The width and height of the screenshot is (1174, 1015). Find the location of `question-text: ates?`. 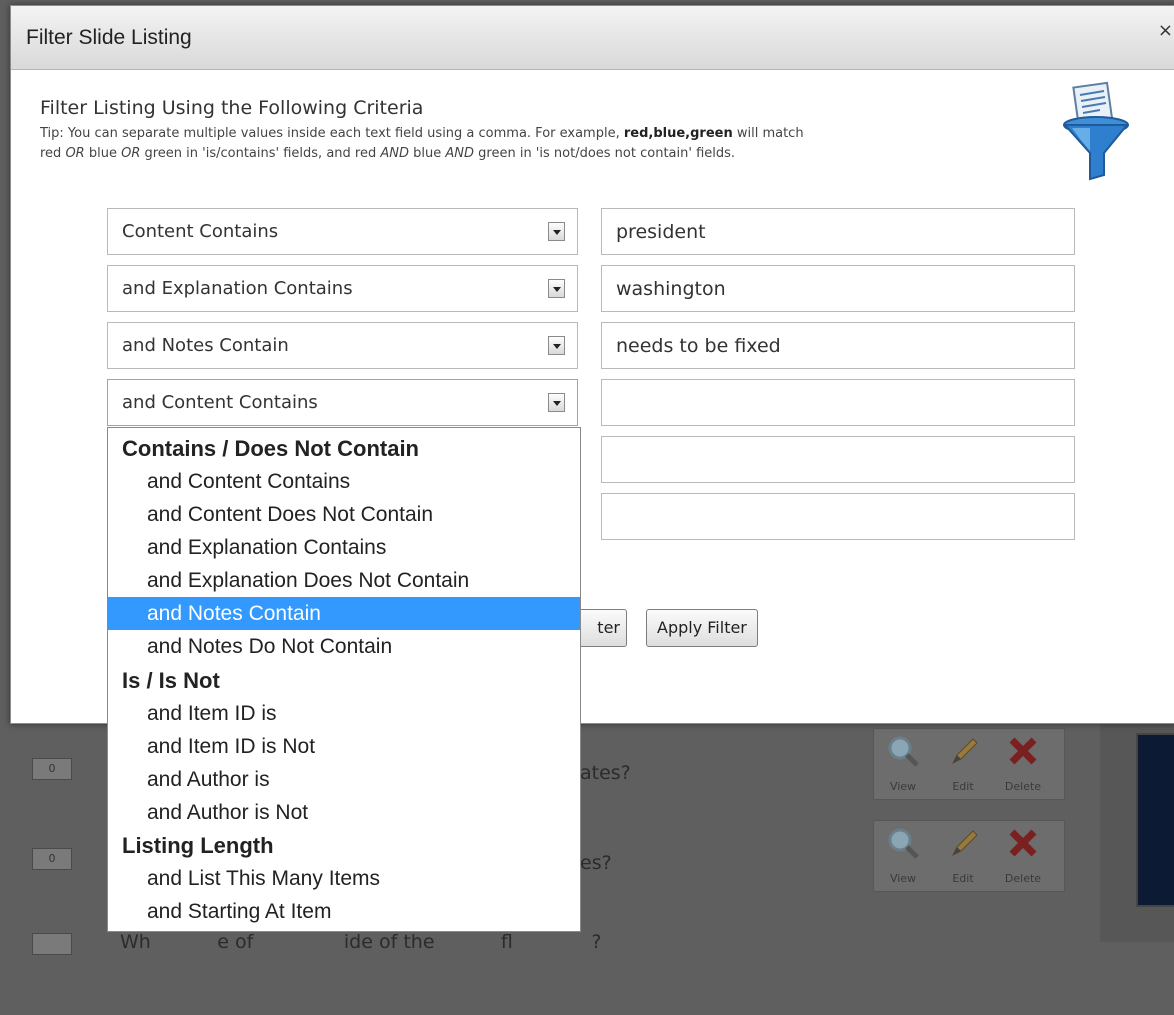

question-text: ates? is located at coordinates (605, 773).